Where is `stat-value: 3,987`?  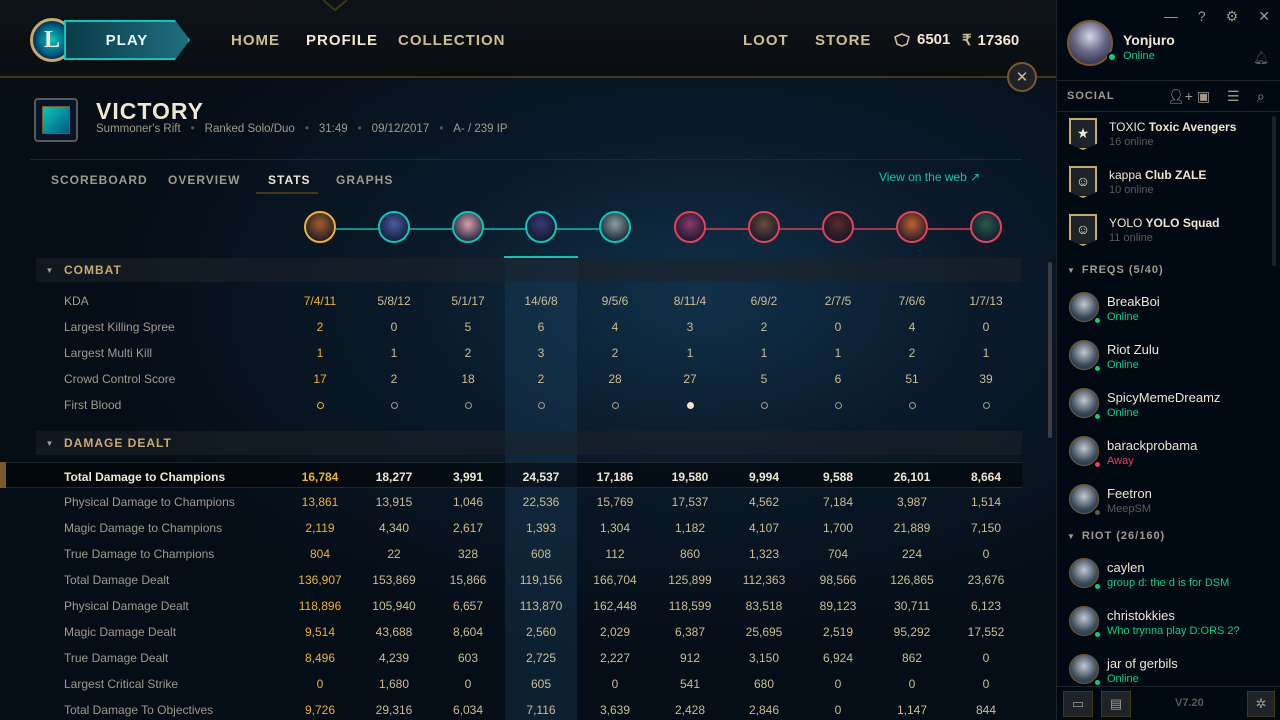 stat-value: 3,987 is located at coordinates (912, 502).